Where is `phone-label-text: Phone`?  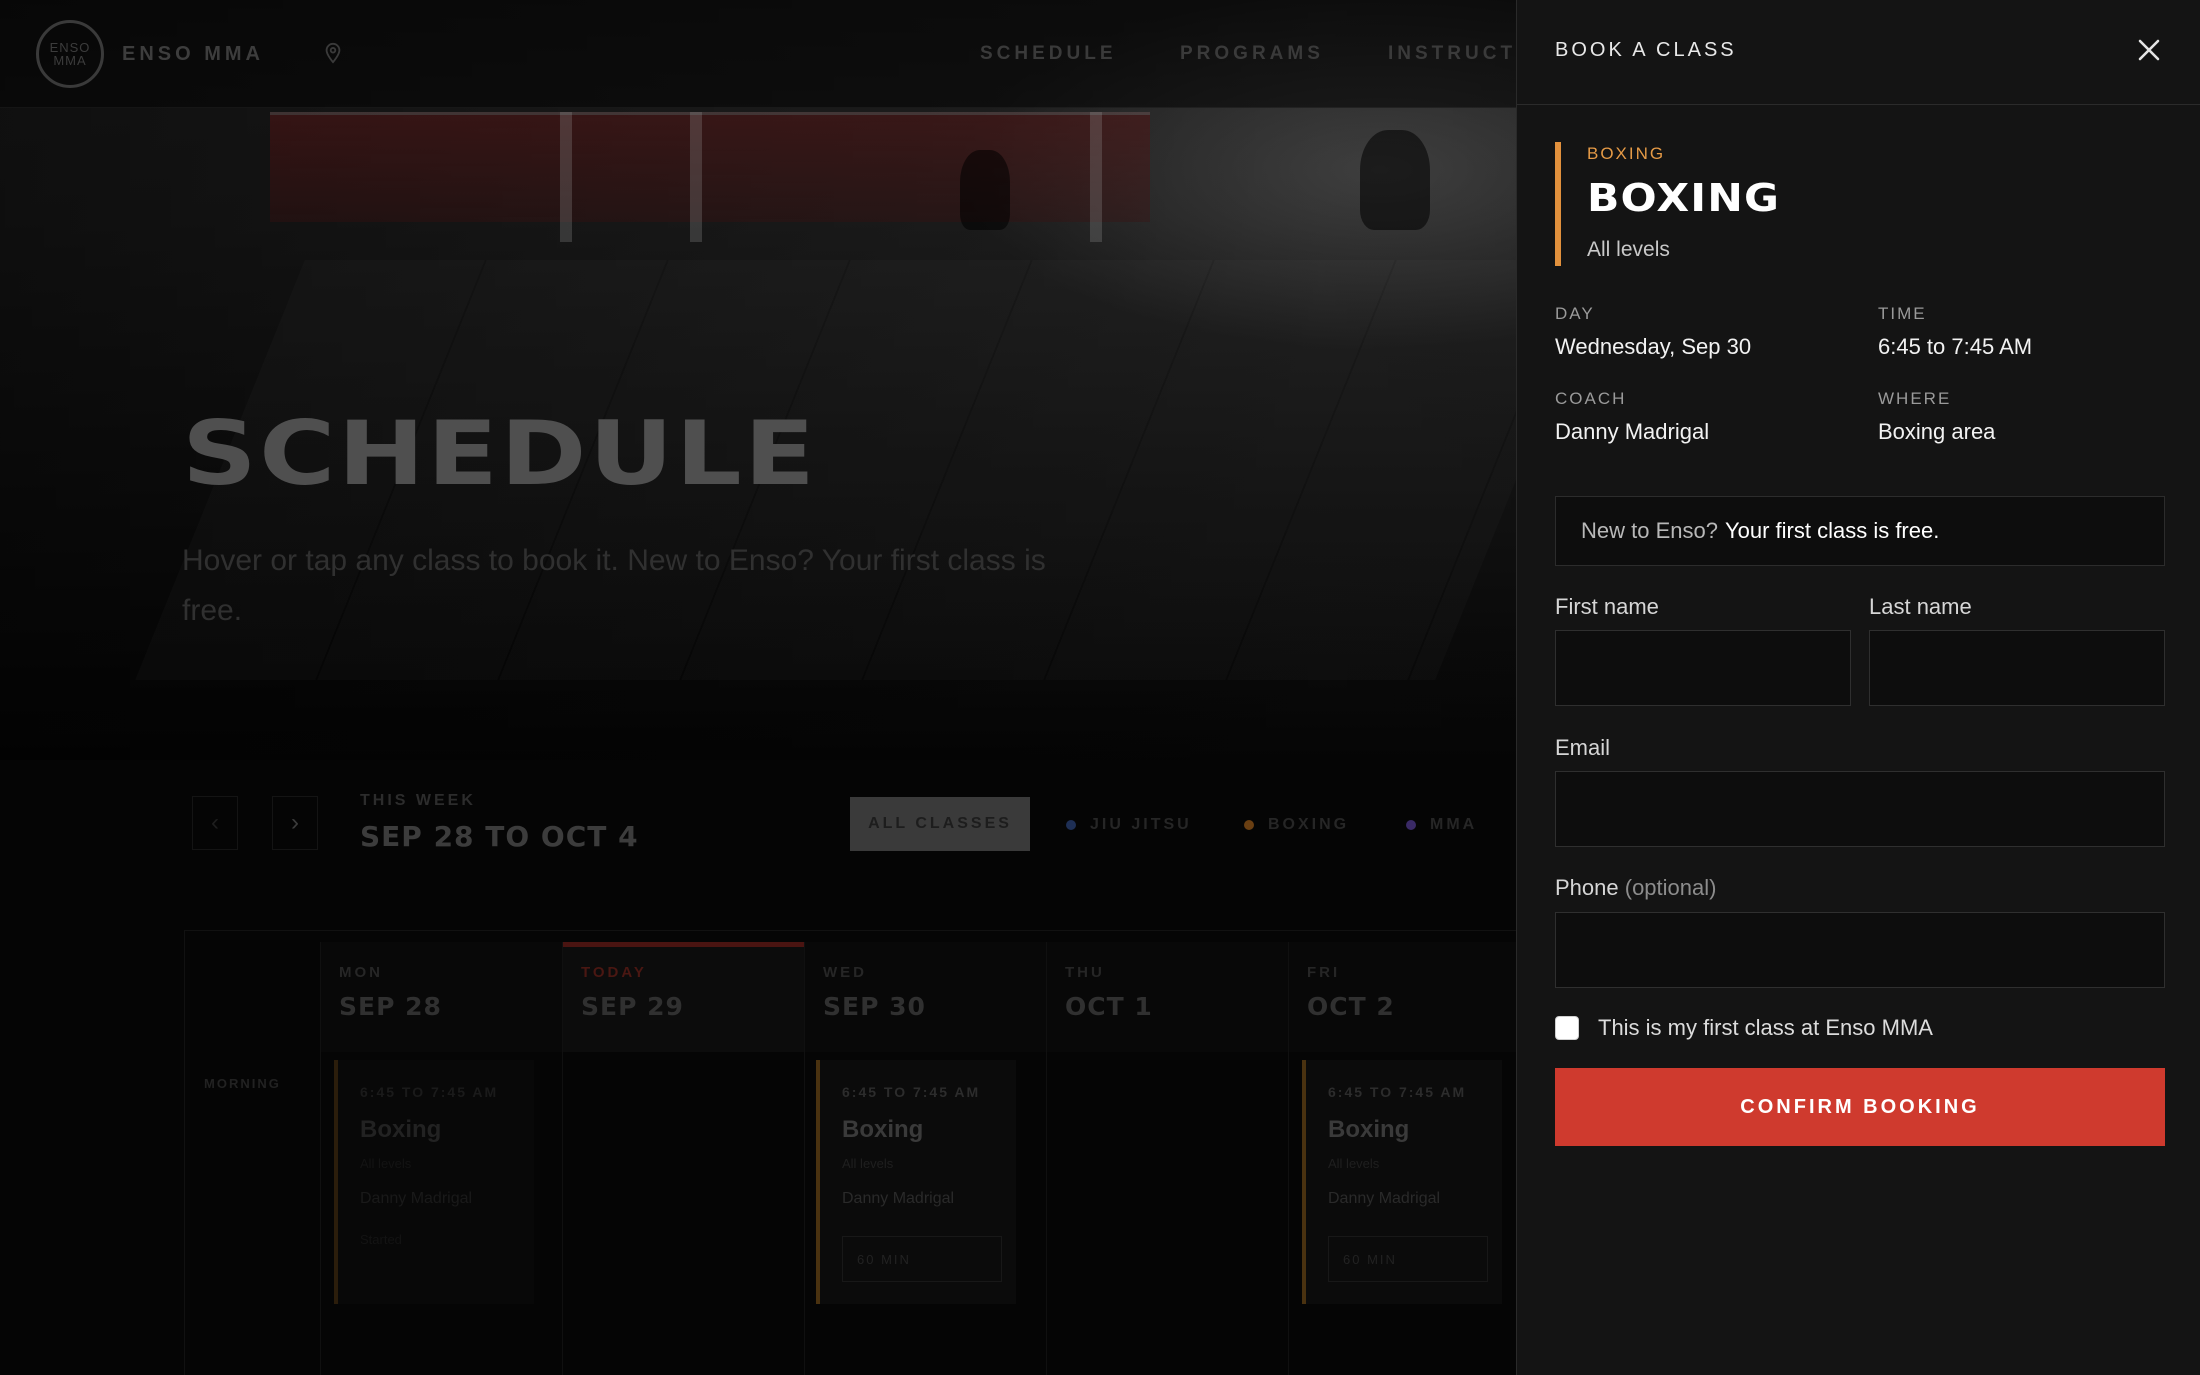 phone-label-text: Phone is located at coordinates (1587, 887).